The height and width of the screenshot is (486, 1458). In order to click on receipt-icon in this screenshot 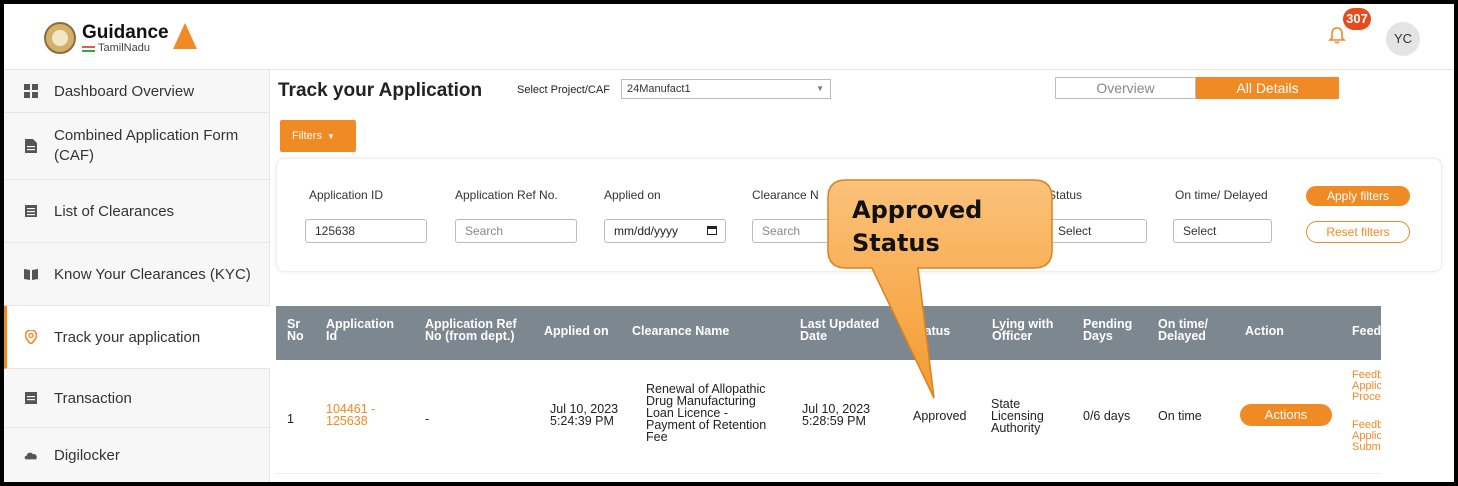, I will do `click(31, 398)`.